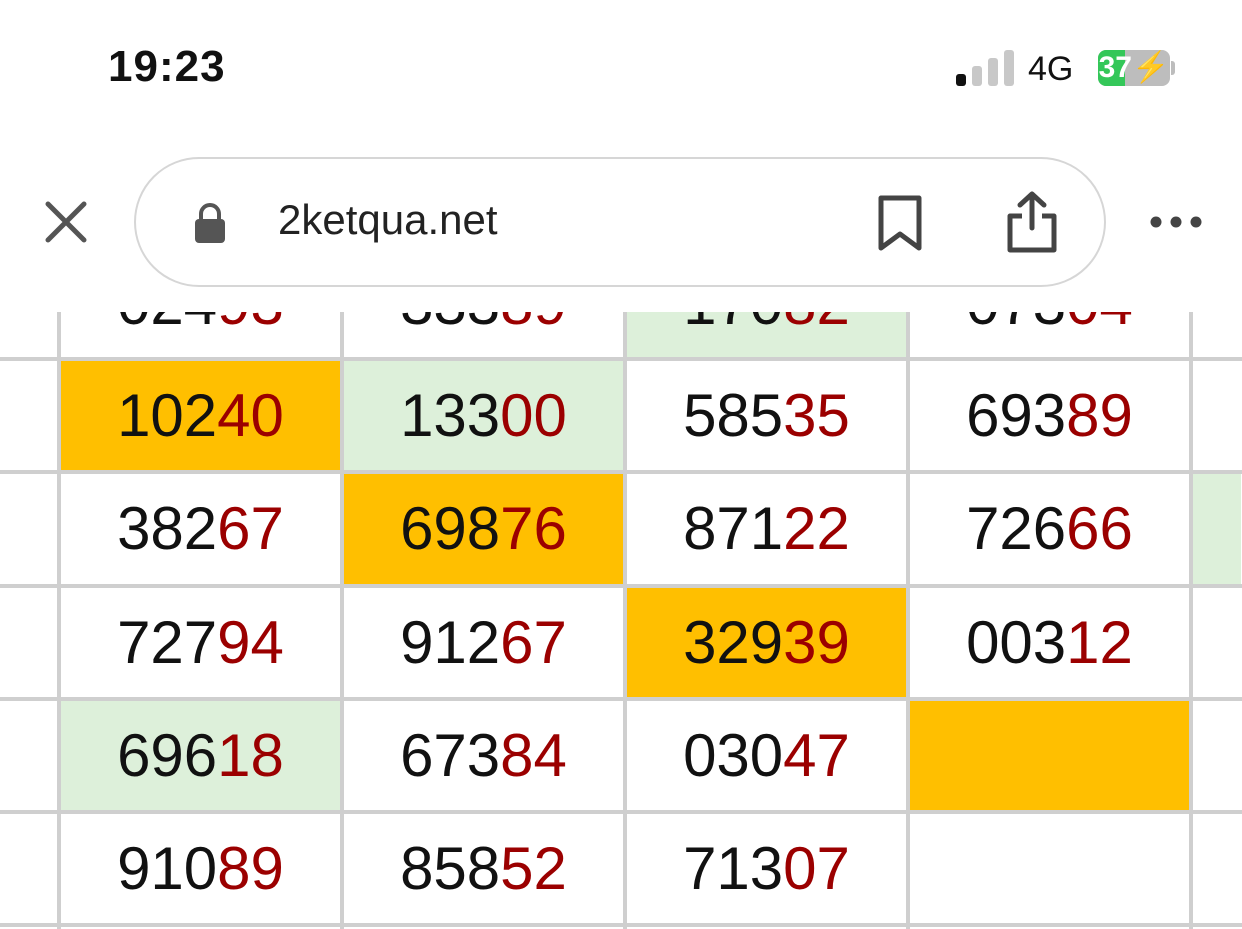 The height and width of the screenshot is (929, 1242). I want to click on result-suffix: 39, so click(816, 642).